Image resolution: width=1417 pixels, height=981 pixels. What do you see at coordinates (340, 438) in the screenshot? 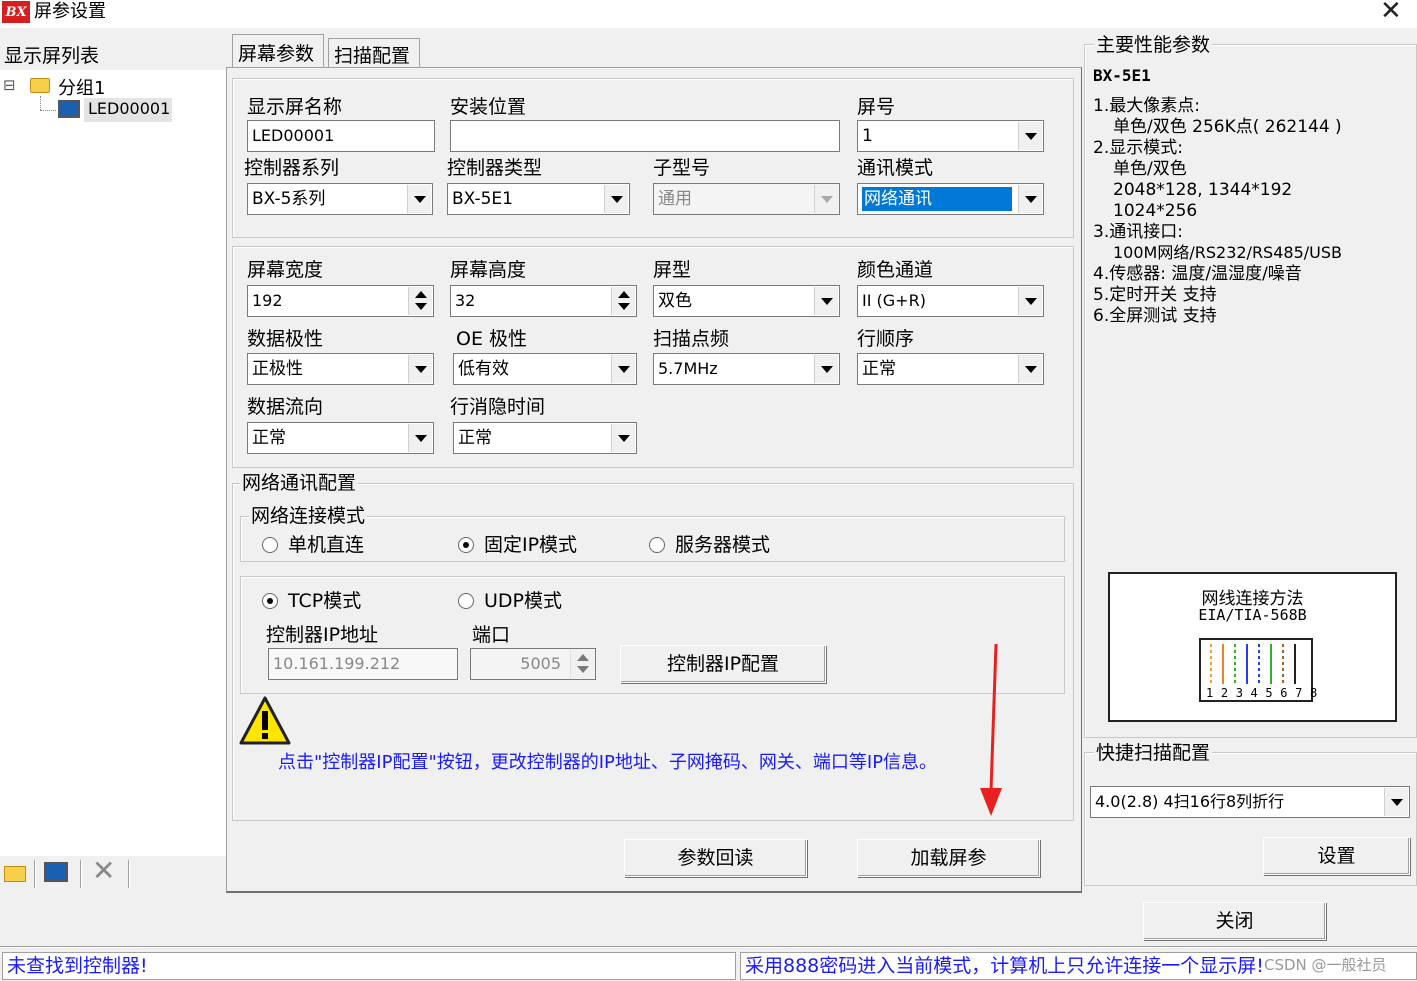
I see `data-flow-select: 正常` at bounding box center [340, 438].